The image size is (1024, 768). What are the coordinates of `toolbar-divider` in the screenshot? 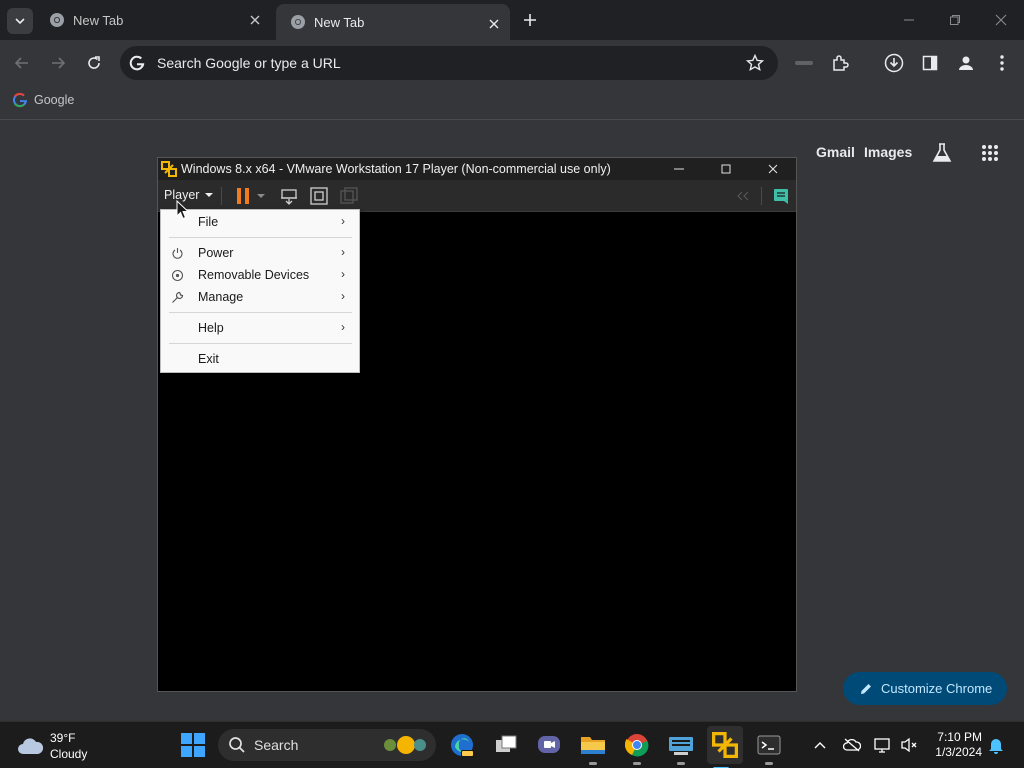 It's located at (761, 196).